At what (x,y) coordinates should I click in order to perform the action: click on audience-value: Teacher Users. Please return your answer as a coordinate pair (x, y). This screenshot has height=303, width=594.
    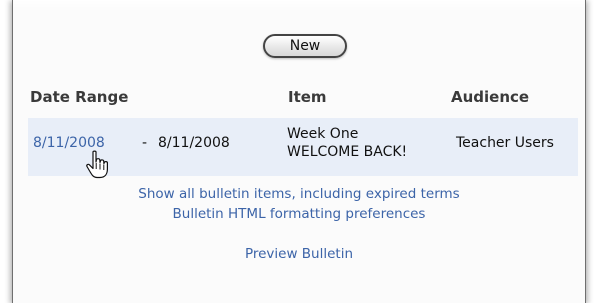
    Looking at the image, I should click on (505, 143).